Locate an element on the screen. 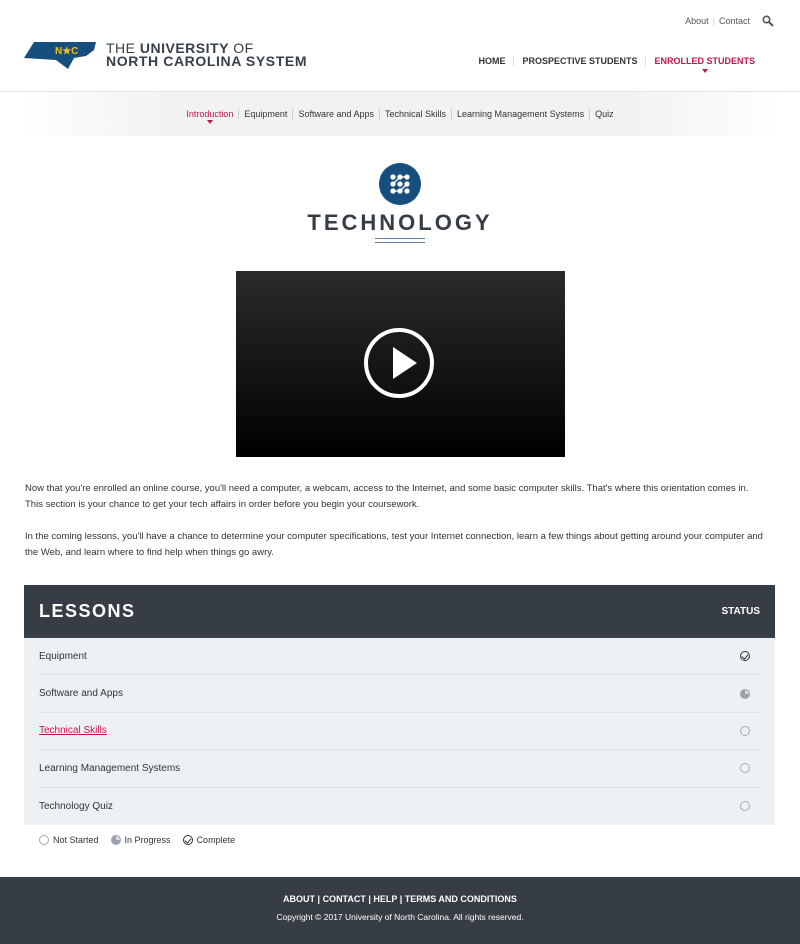 This screenshot has width=800, height=944. lesson-title: Equipment is located at coordinates (63, 656).